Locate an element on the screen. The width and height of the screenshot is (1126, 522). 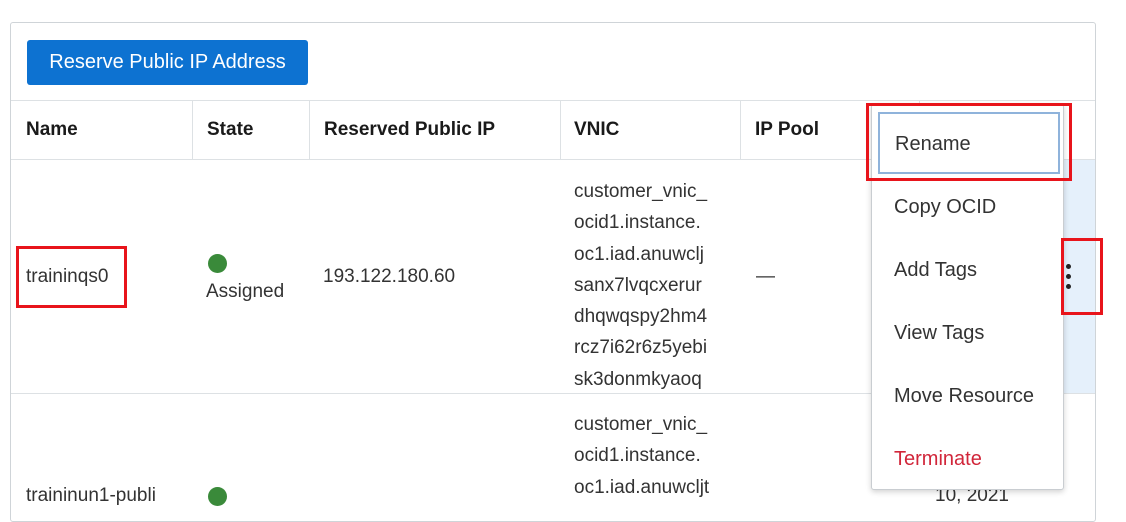
menu-item-add-tags: Add Tags is located at coordinates (967, 270).